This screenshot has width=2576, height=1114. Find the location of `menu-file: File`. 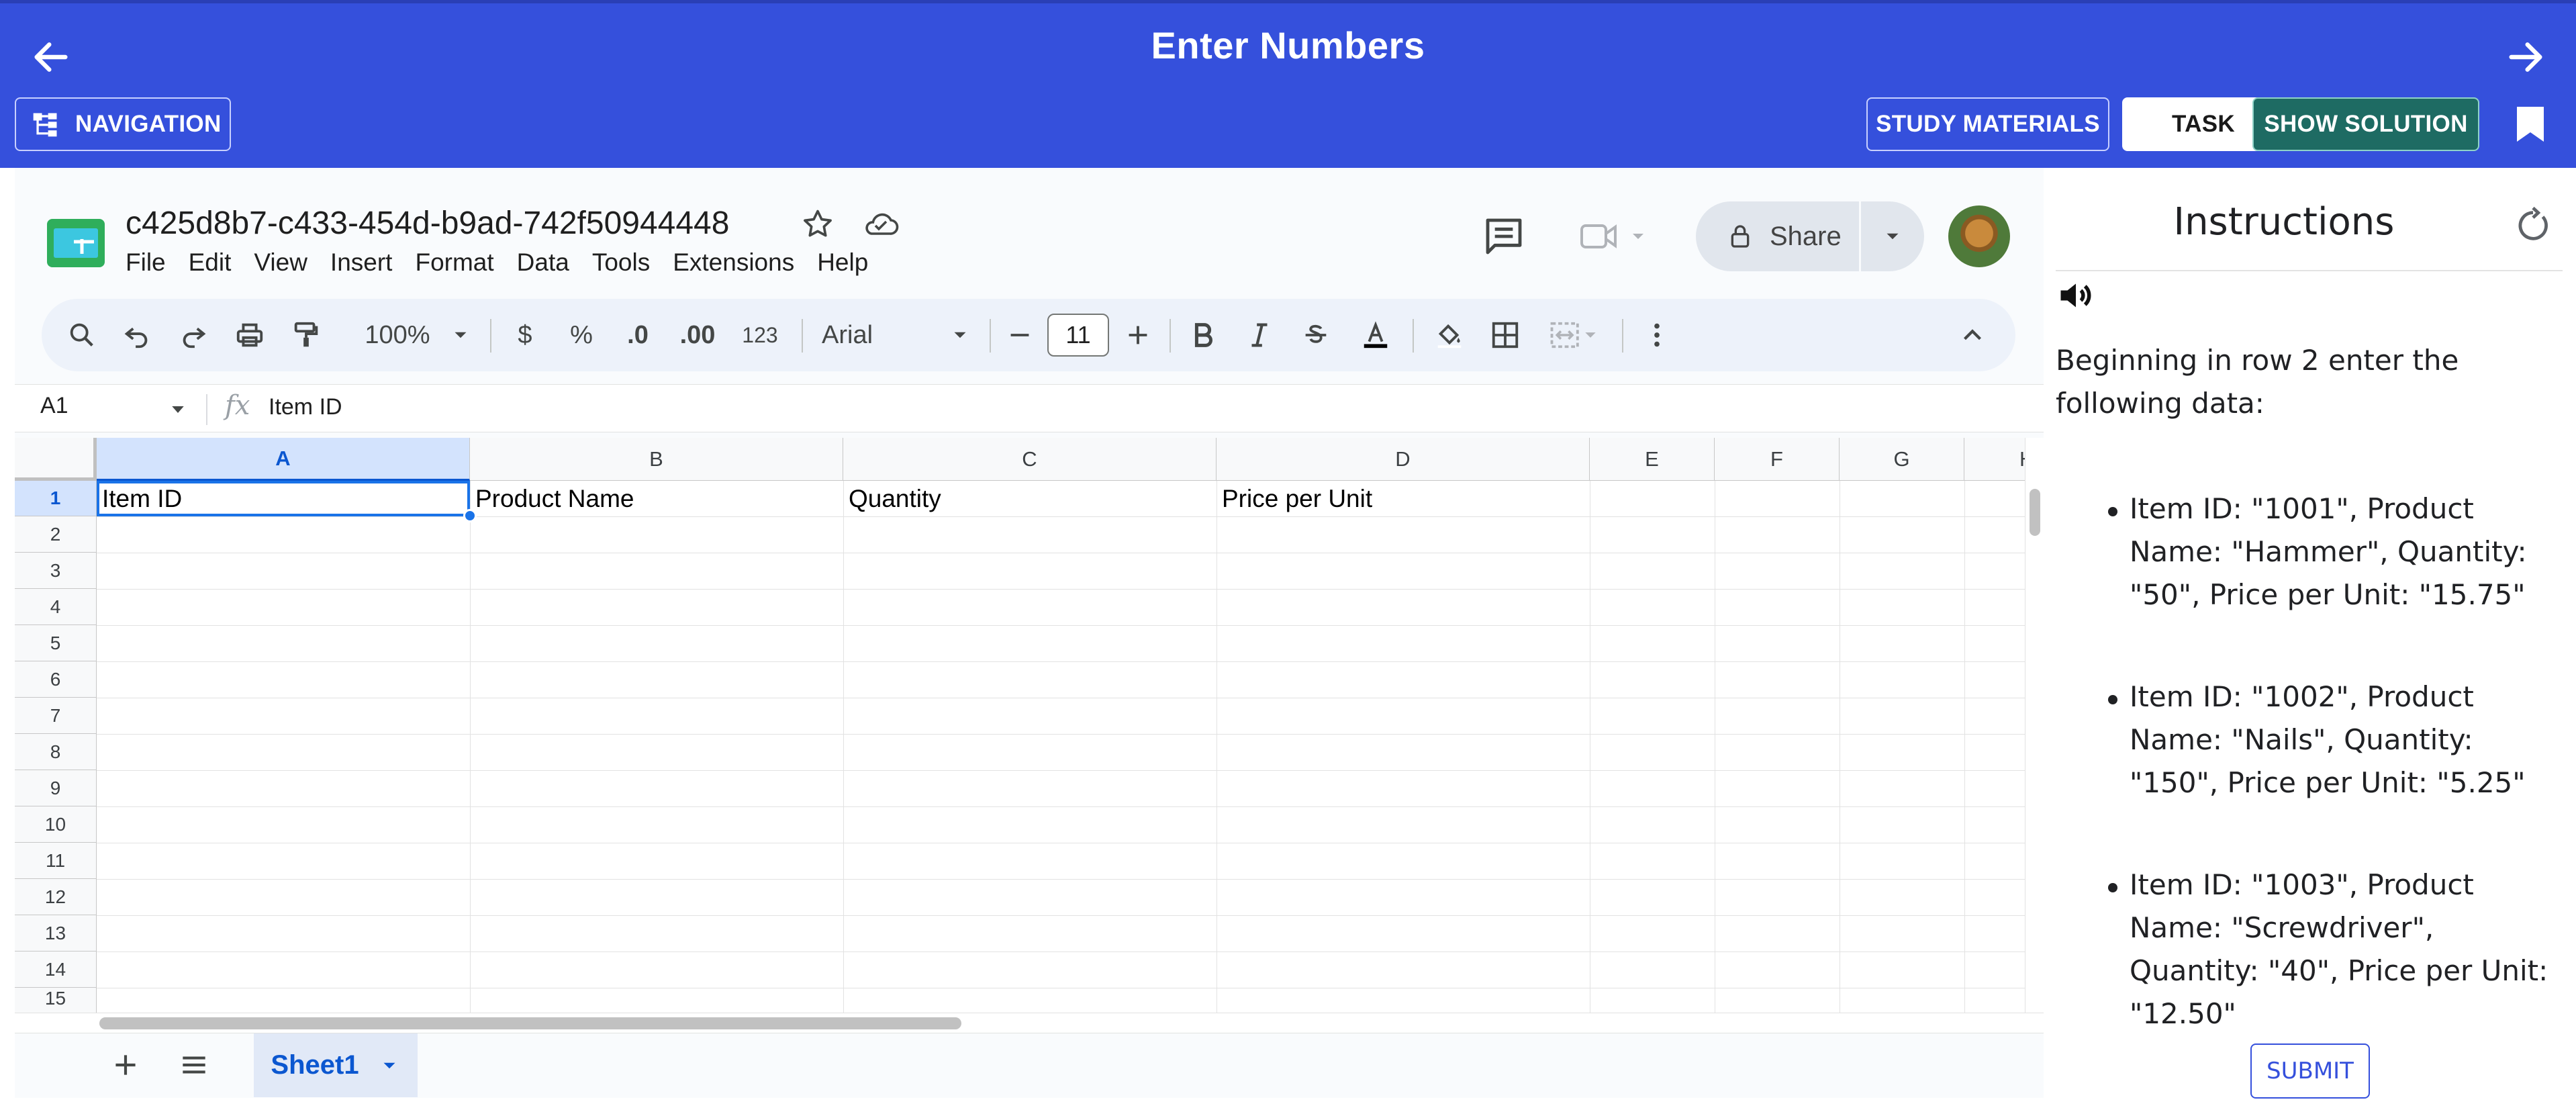

menu-file: File is located at coordinates (146, 262).